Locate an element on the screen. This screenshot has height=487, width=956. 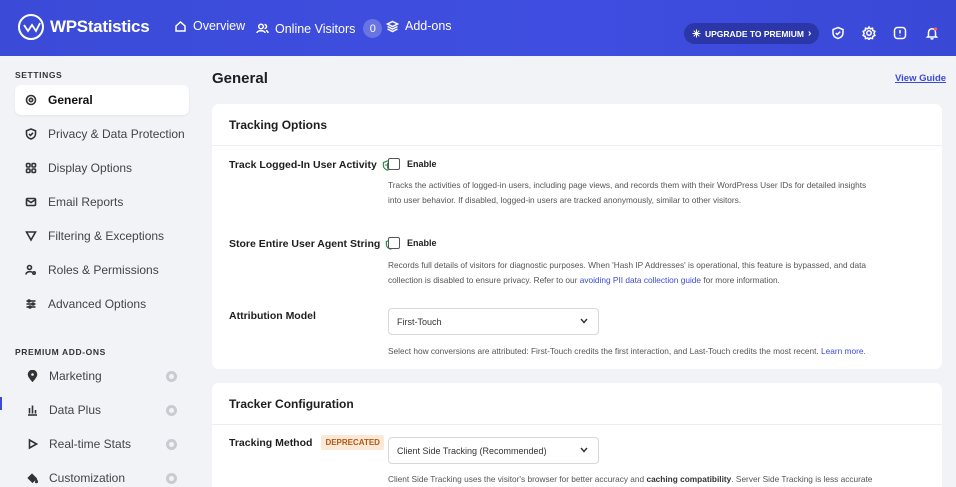
shield-icon is located at coordinates (31, 134).